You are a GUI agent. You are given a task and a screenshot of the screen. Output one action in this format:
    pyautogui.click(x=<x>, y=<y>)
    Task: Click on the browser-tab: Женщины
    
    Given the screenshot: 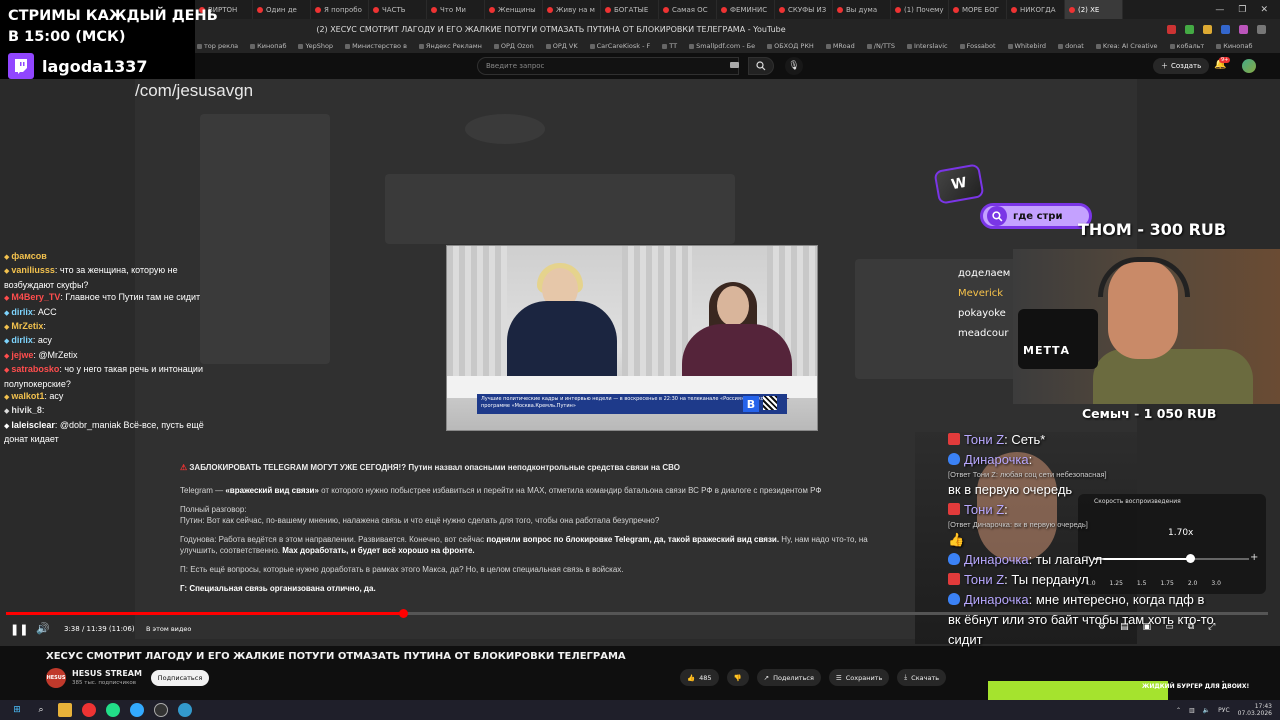 What is the action you would take?
    pyautogui.click(x=514, y=9)
    